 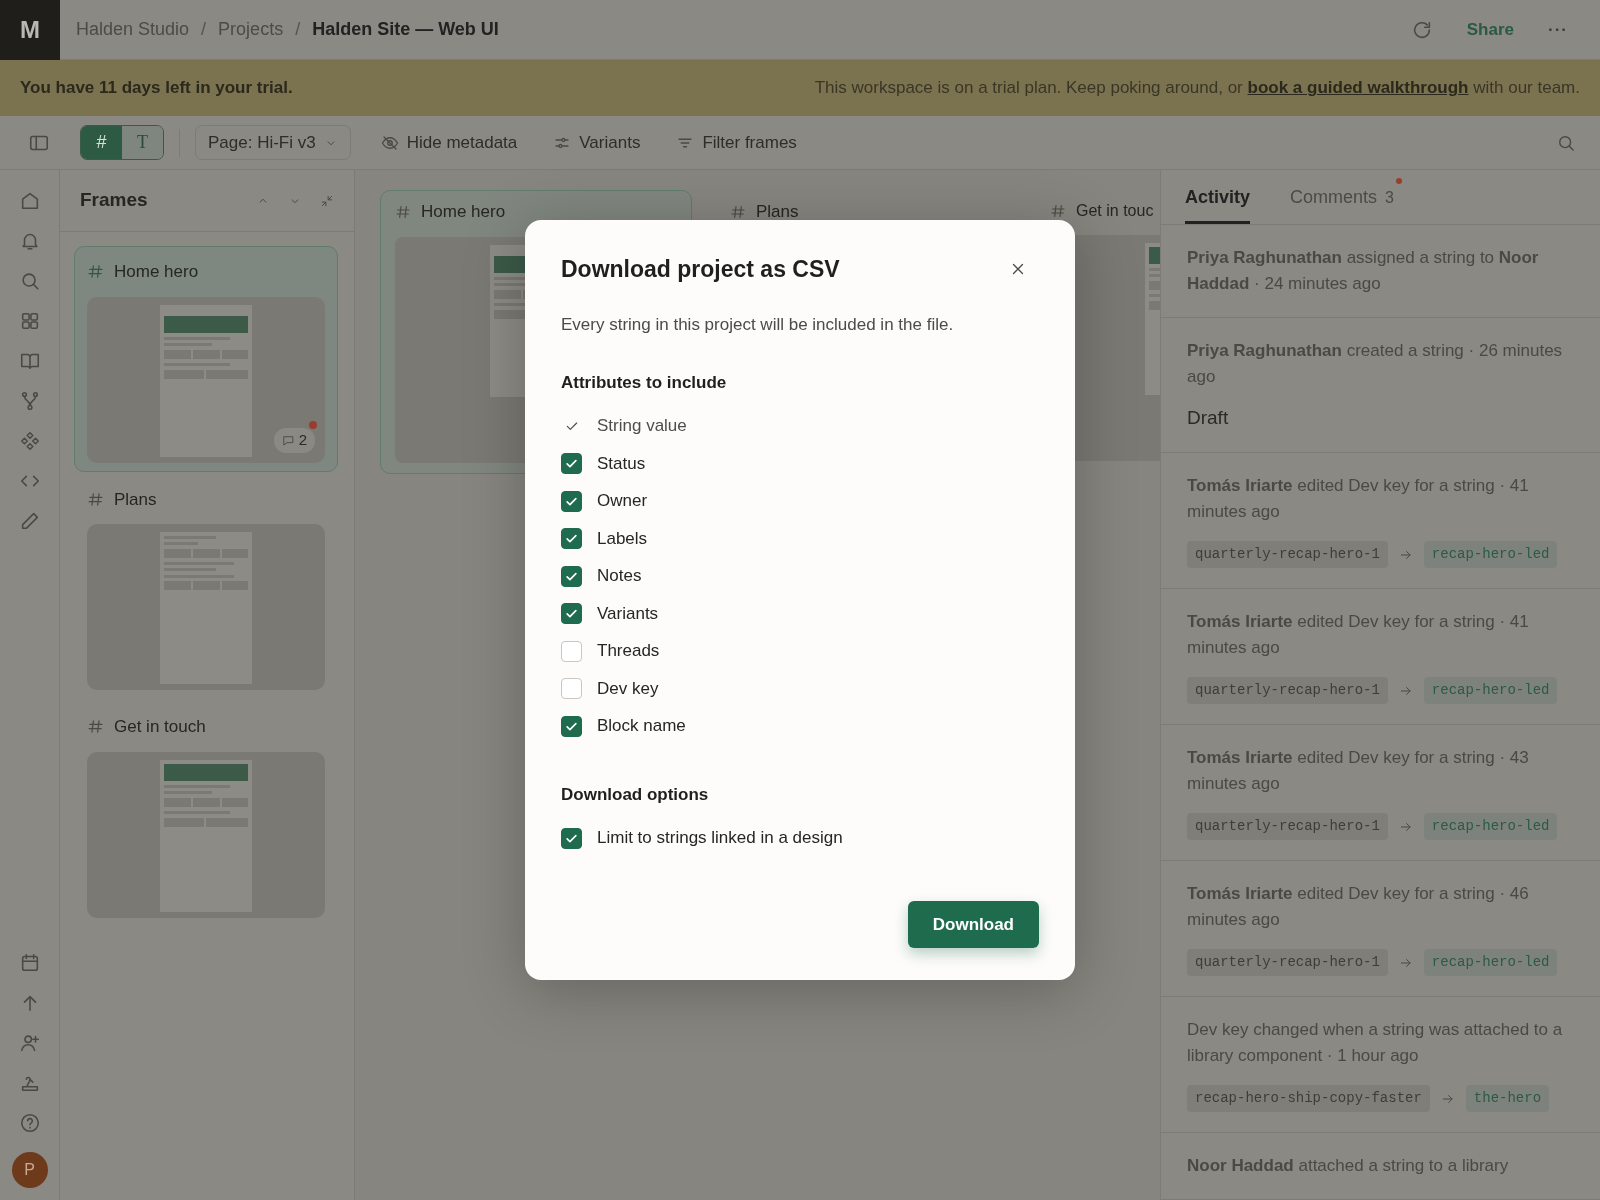 I want to click on section-heading: Attributes to include, so click(x=644, y=383).